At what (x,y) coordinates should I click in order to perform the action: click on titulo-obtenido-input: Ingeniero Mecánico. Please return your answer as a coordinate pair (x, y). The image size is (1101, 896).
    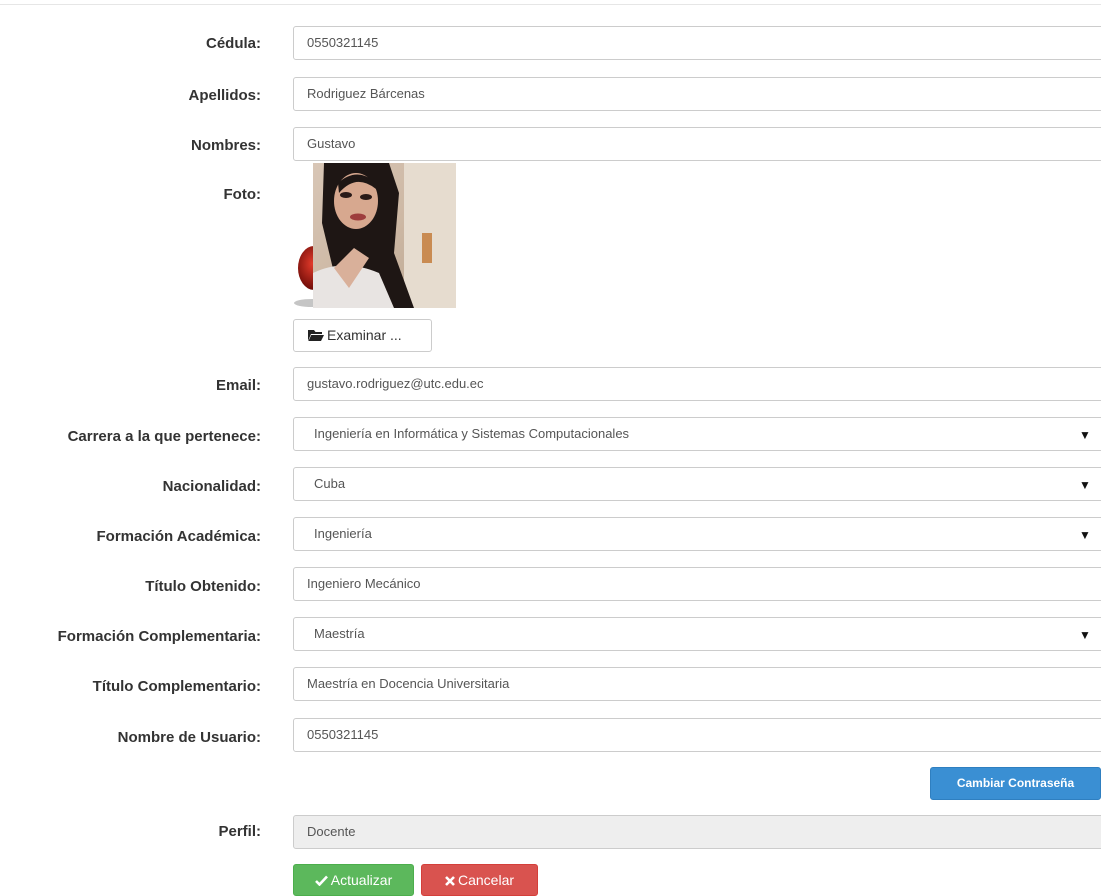
    Looking at the image, I should click on (697, 584).